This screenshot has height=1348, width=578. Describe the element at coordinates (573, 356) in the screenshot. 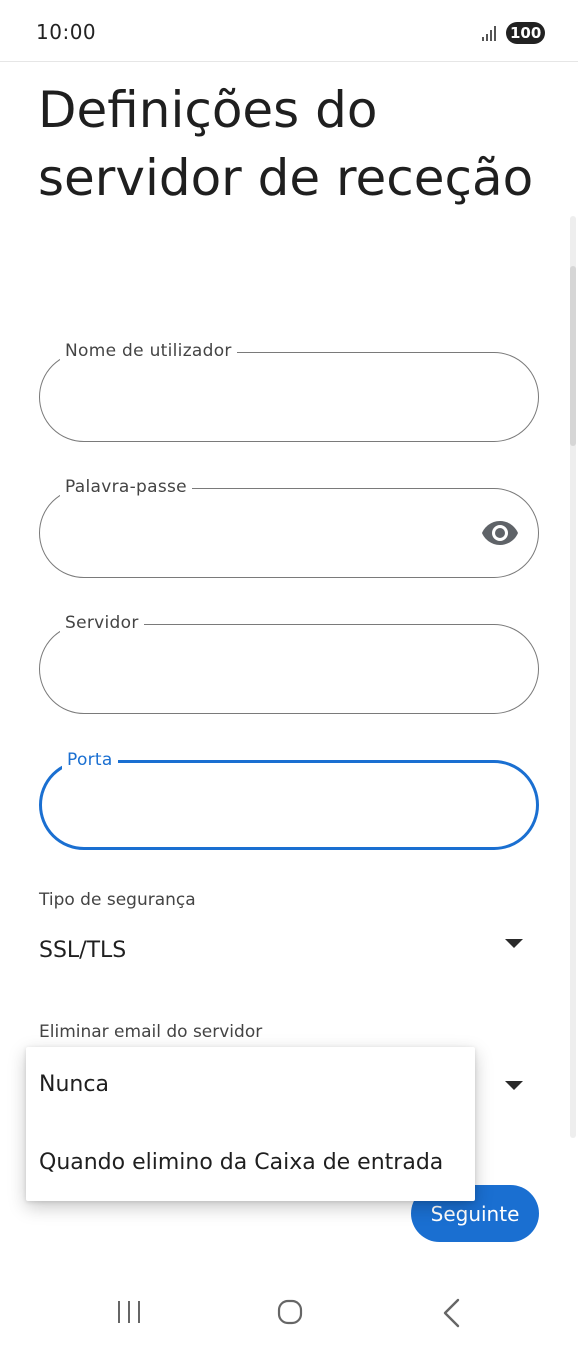

I see `scrollbar-thumb` at that location.